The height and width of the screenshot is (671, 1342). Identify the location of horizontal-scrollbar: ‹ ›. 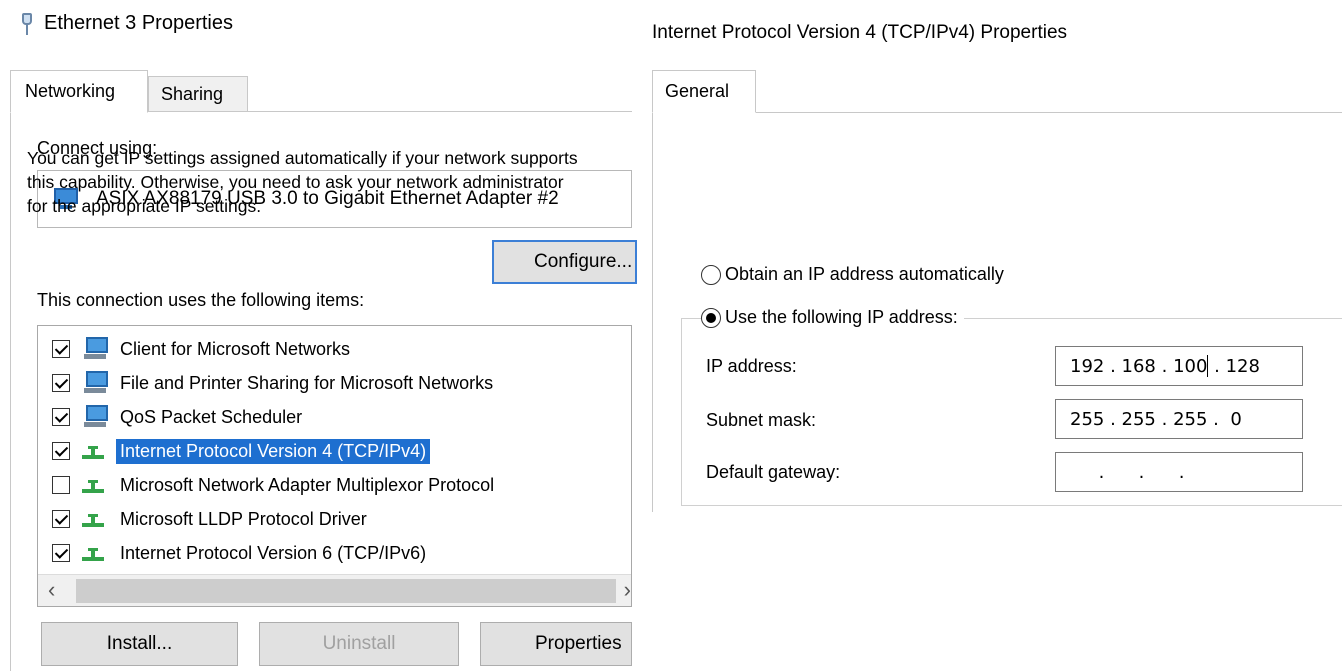
(334, 590).